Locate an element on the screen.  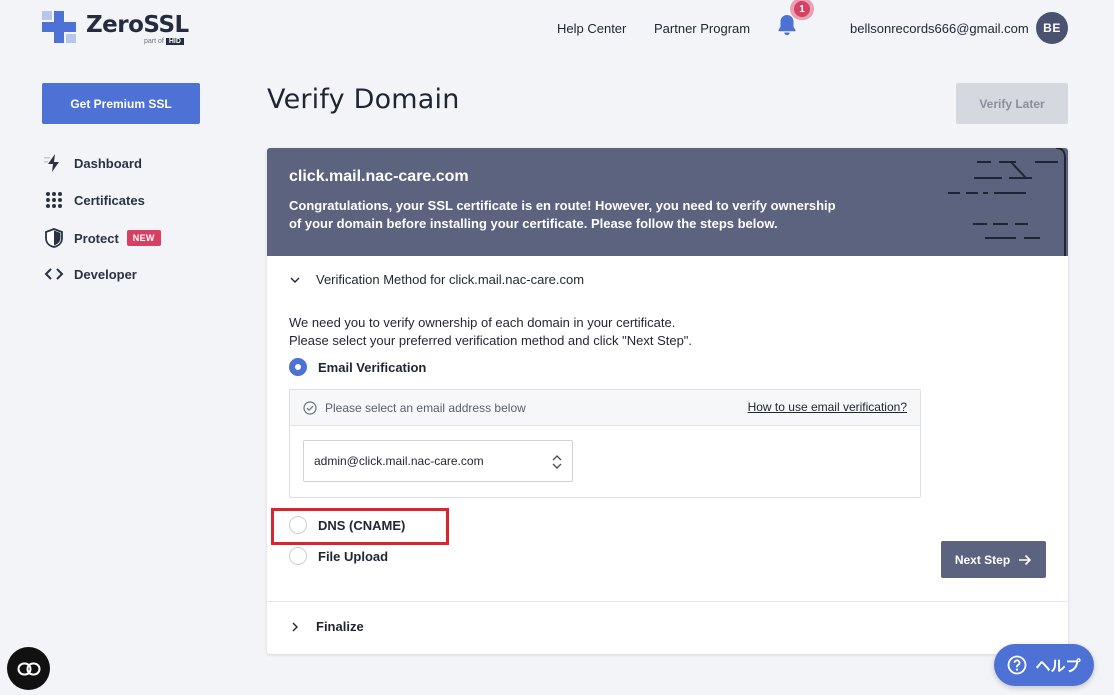
finalize-section-header: Finalize is located at coordinates (326, 626).